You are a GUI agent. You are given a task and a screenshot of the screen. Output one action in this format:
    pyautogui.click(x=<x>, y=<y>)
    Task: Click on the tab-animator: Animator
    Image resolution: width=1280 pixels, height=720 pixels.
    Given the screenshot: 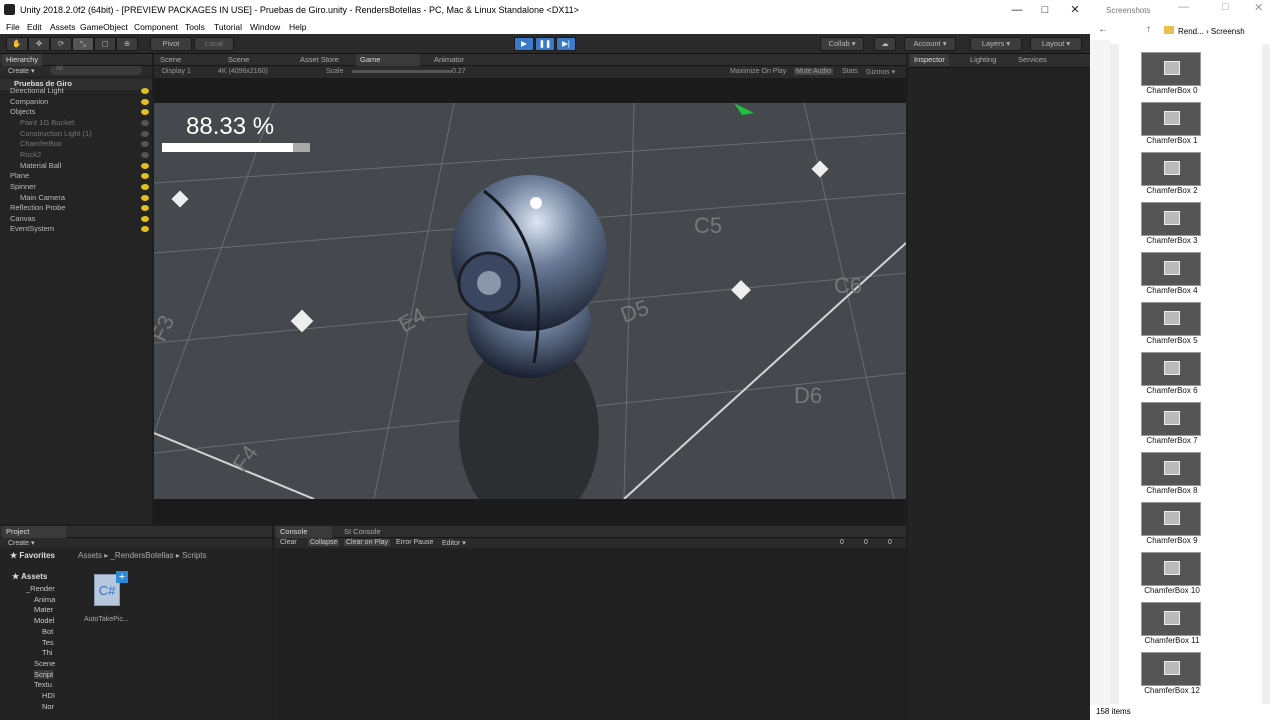 What is the action you would take?
    pyautogui.click(x=449, y=60)
    